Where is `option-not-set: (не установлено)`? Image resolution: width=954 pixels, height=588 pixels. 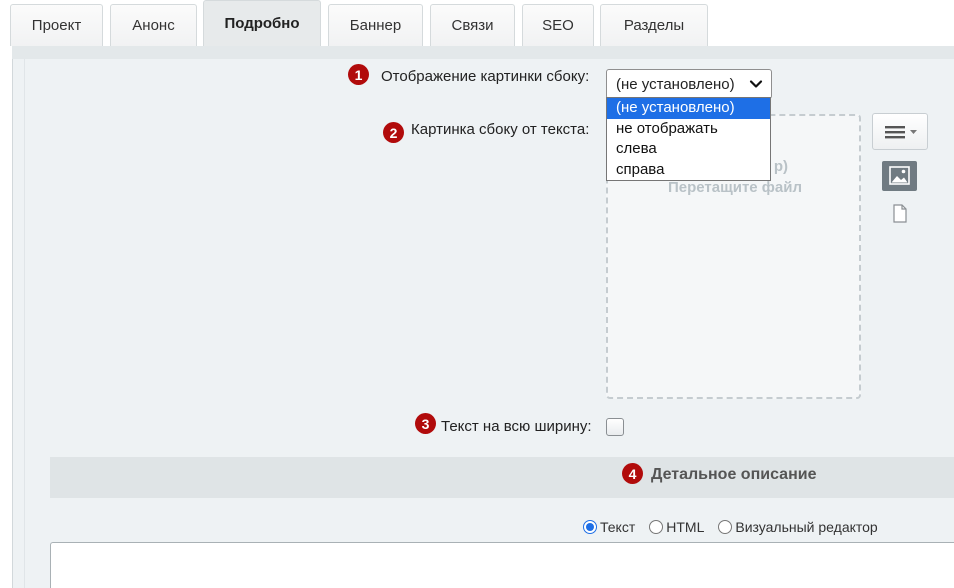 option-not-set: (не установлено) is located at coordinates (688, 108).